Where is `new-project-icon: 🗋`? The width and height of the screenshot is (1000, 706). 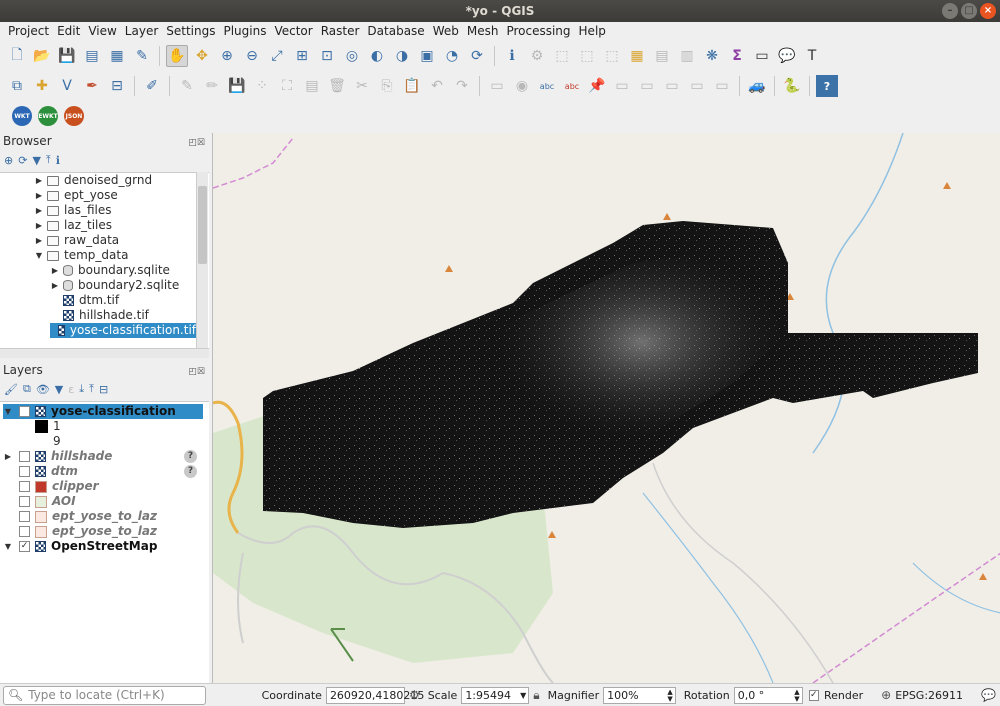 new-project-icon: 🗋 is located at coordinates (17, 56).